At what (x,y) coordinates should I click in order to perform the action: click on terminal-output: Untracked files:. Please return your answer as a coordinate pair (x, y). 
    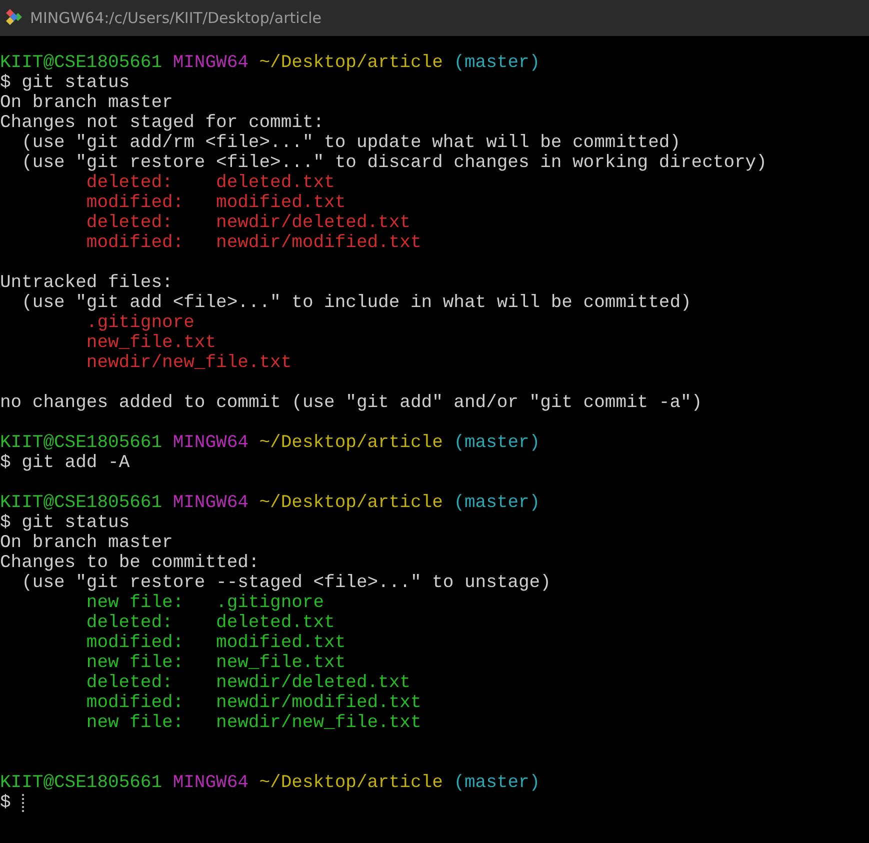
    Looking at the image, I should click on (86, 283).